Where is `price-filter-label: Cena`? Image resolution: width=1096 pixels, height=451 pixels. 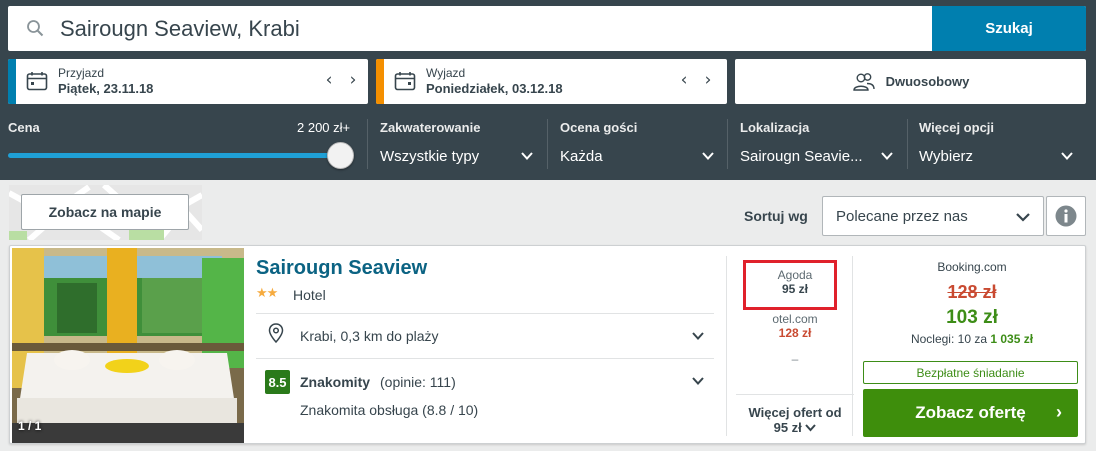
price-filter-label: Cena is located at coordinates (24, 127).